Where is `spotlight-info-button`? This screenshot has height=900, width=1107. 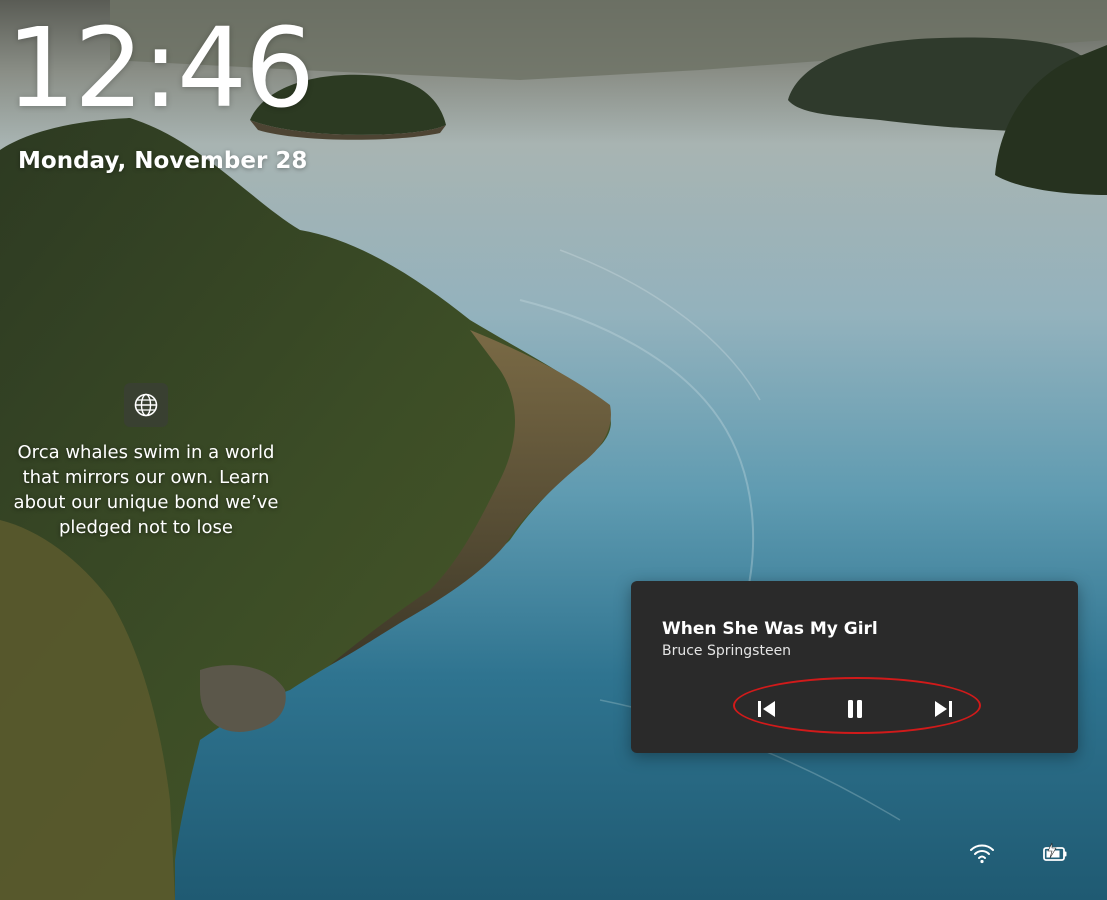 spotlight-info-button is located at coordinates (146, 405).